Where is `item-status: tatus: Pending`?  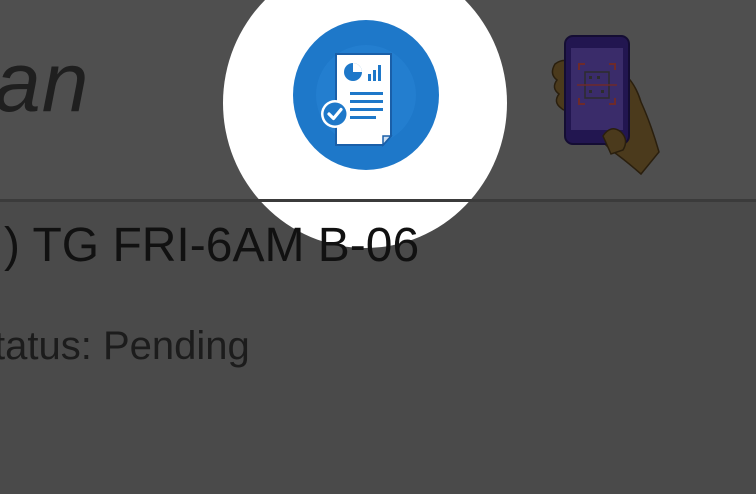
item-status: tatus: Pending is located at coordinates (125, 346).